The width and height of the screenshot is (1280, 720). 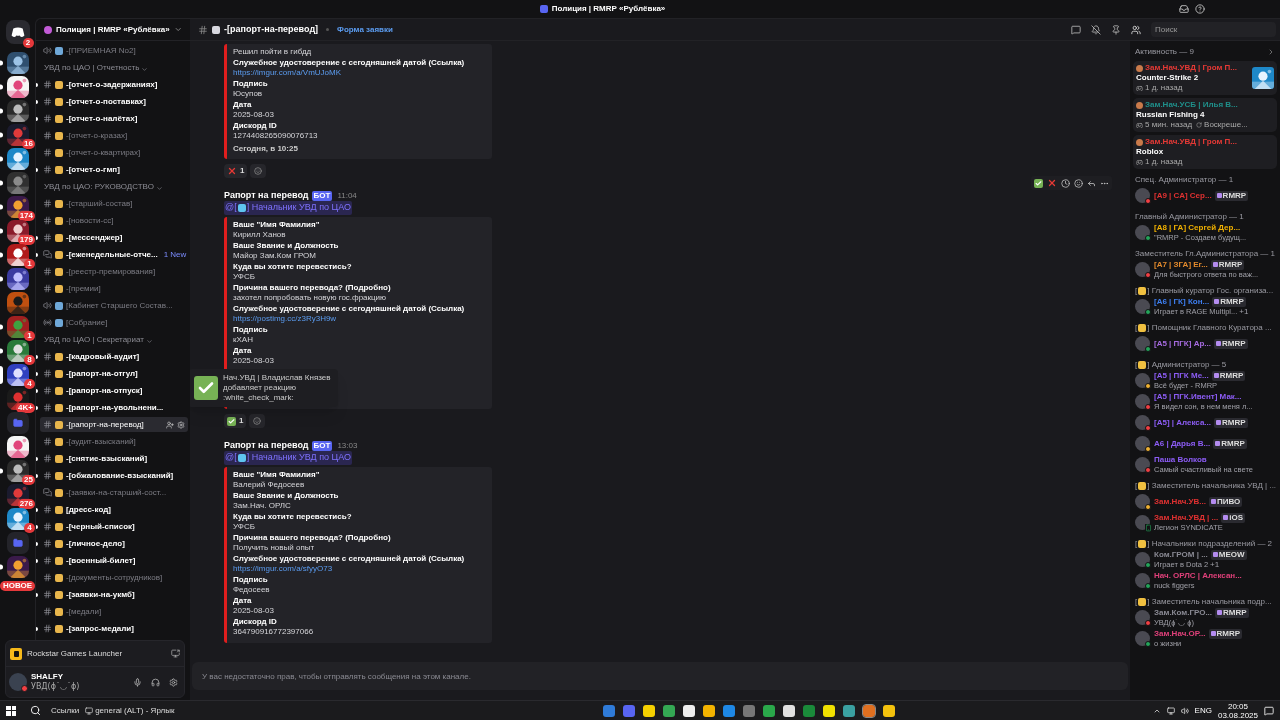 I want to click on channel-item: -[обжалование-взысканий], so click(x=114, y=475).